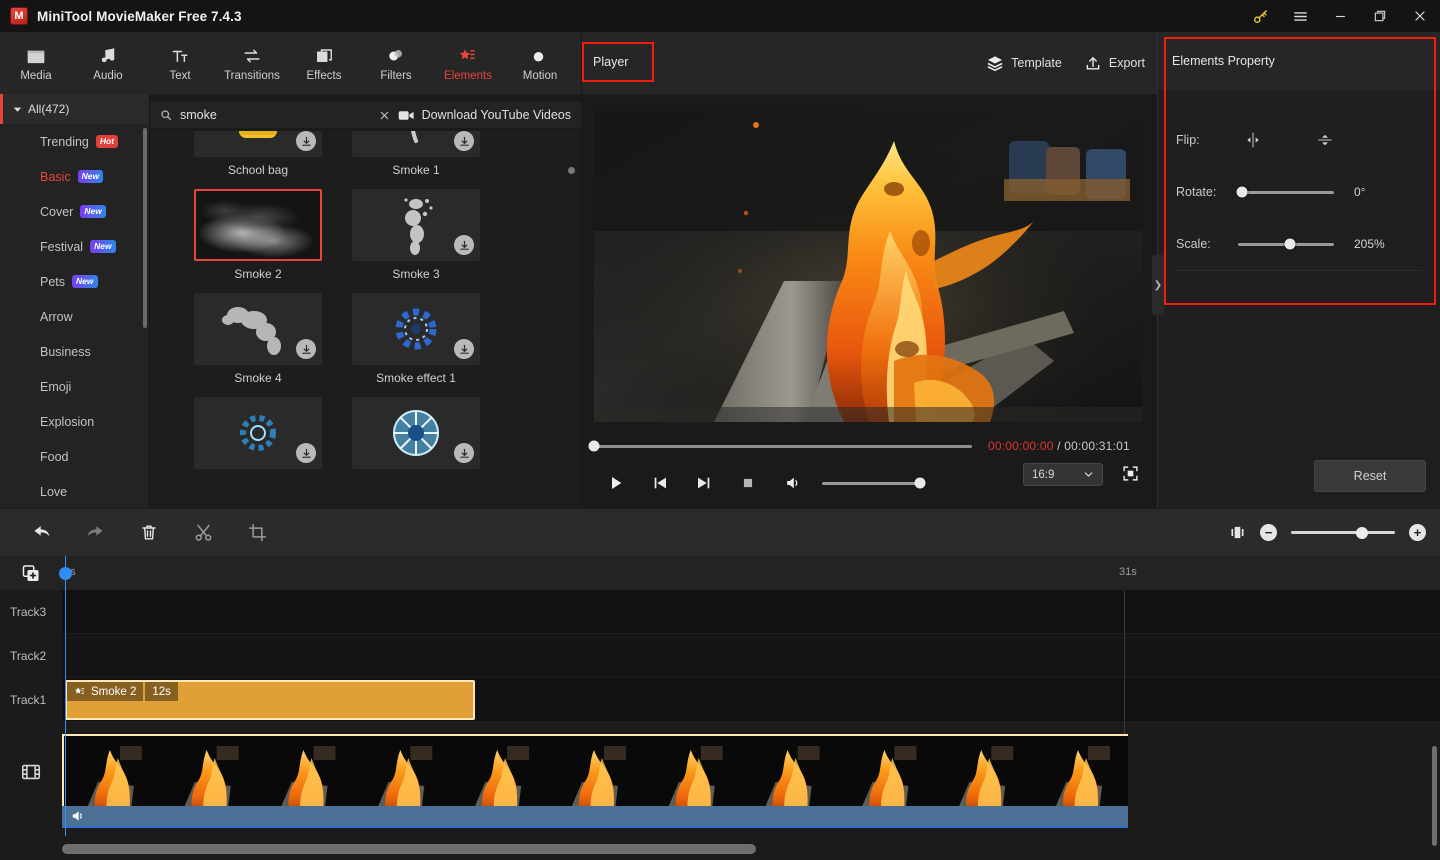 The width and height of the screenshot is (1440, 860). I want to click on timeline-ruler: 0s 31s, so click(751, 573).